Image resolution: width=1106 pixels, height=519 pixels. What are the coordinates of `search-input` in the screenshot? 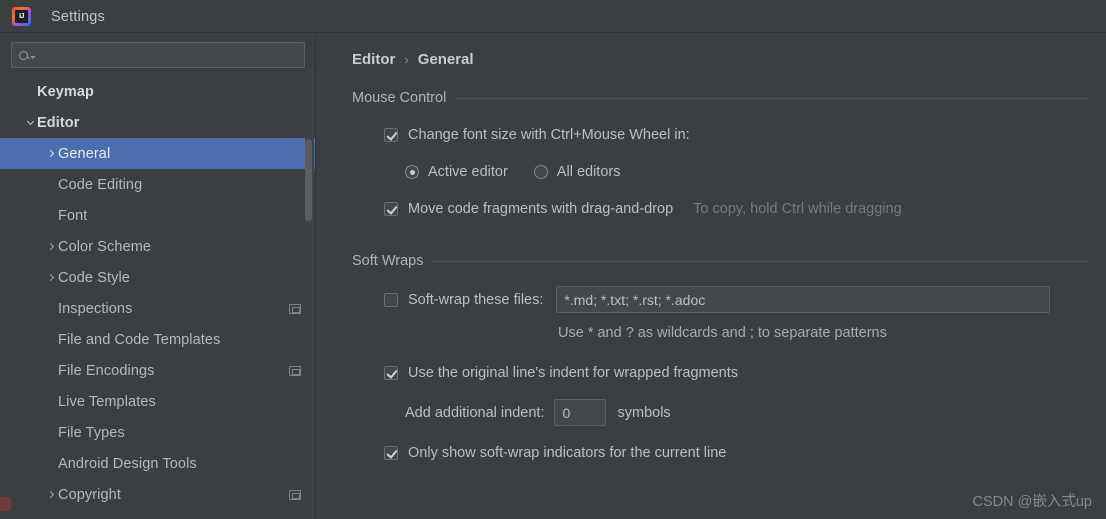 It's located at (158, 55).